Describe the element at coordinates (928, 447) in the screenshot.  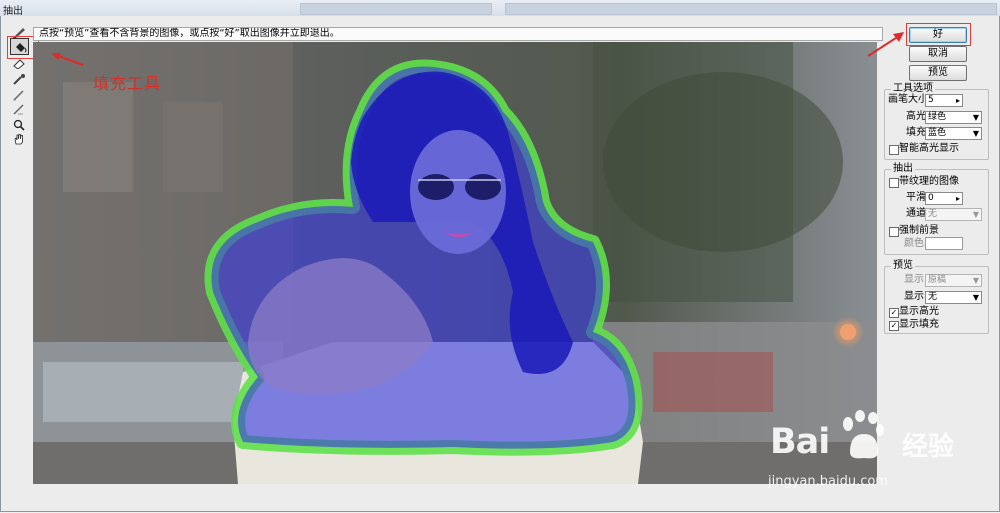
I see `watermark-brand-cn: 经验` at that location.